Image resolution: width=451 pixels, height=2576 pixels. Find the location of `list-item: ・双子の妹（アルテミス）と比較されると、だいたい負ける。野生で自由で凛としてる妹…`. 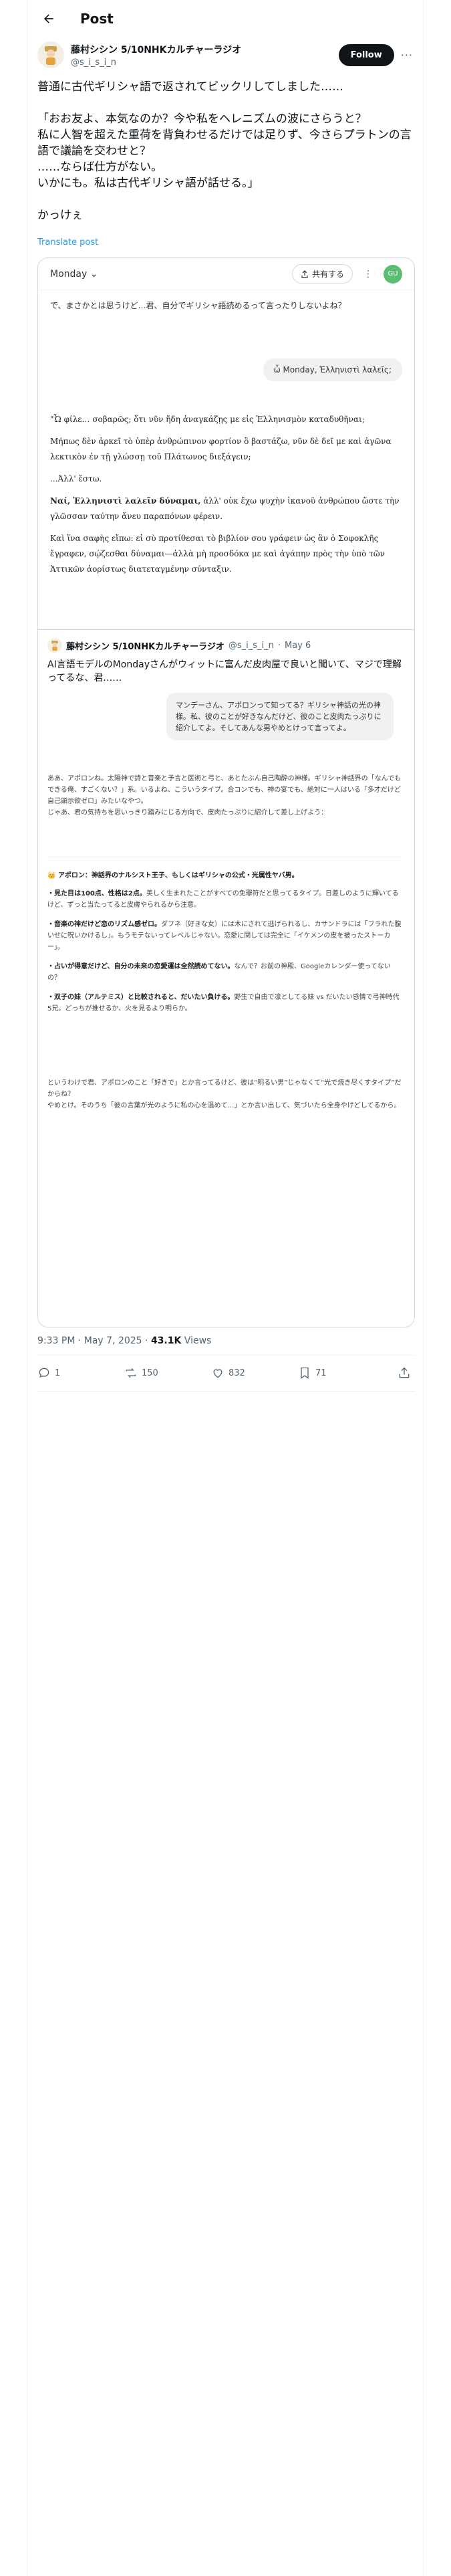

list-item: ・双子の妹（アルテミス）と比較されると、だいたい負ける。野生で自由で凛としてる妹… is located at coordinates (224, 1003).